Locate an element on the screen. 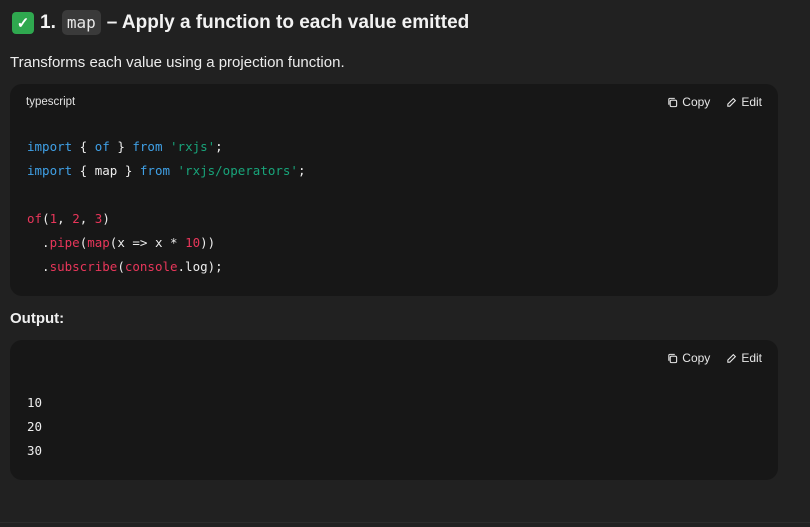  code-actions: Copy Edit is located at coordinates (714, 102).